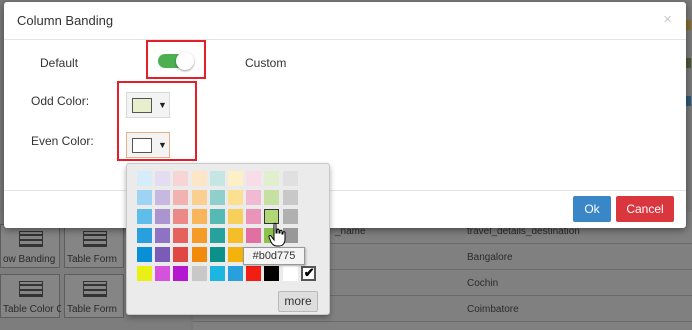  I want to click on color-tooltip: #b0d775, so click(274, 256).